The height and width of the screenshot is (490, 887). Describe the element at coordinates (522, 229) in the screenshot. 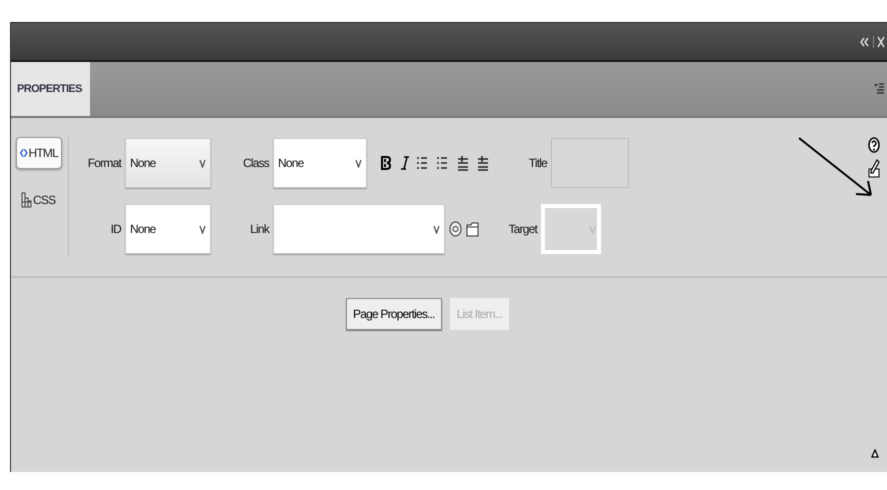

I see `field-label: Target` at that location.